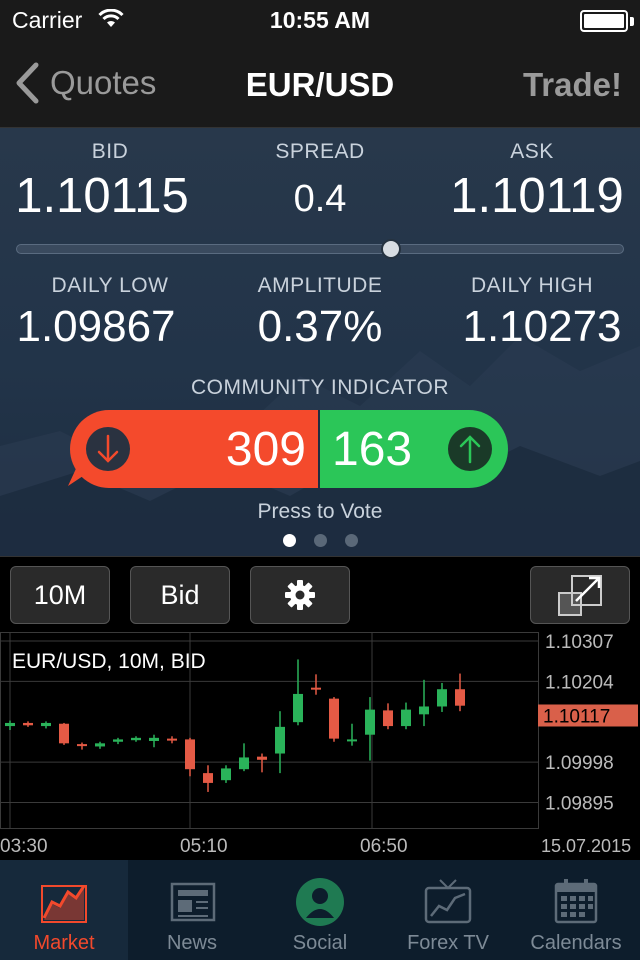 Image resolution: width=640 pixels, height=960 pixels. Describe the element at coordinates (576, 716) in the screenshot. I see `current-price-label: 1.10117` at that location.